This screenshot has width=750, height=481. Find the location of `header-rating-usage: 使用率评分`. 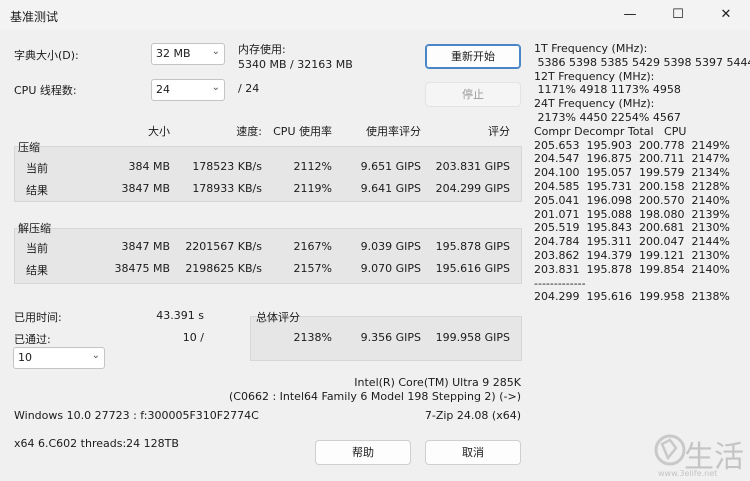

header-rating-usage: 使用率评分 is located at coordinates (393, 131).